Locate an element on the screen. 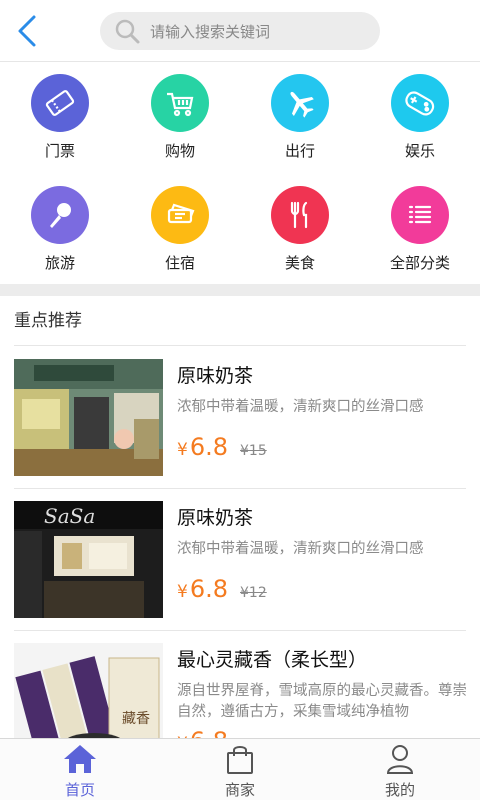  tab-home: 首页 is located at coordinates (80, 769).